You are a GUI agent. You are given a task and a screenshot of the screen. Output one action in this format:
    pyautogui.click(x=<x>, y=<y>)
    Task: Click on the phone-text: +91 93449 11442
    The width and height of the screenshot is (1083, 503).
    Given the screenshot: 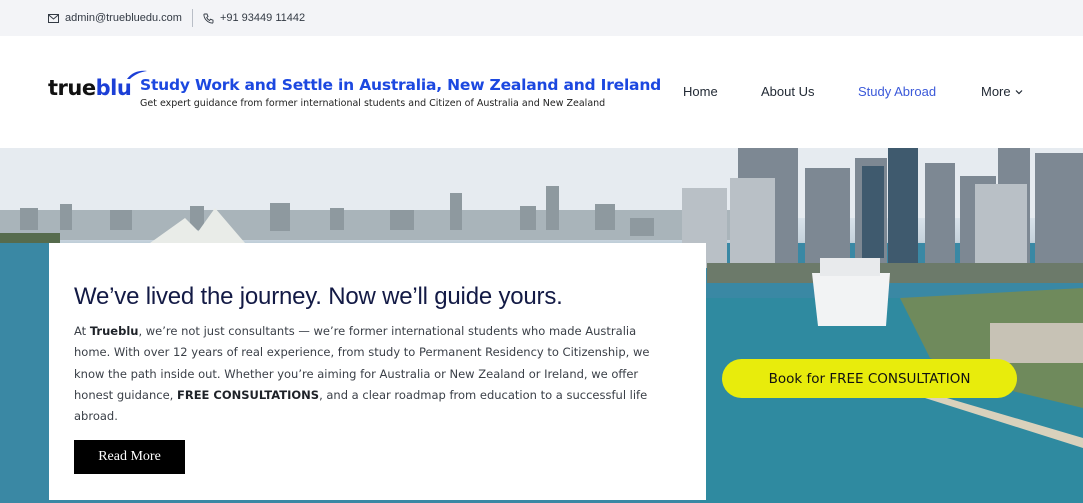 What is the action you would take?
    pyautogui.click(x=262, y=18)
    